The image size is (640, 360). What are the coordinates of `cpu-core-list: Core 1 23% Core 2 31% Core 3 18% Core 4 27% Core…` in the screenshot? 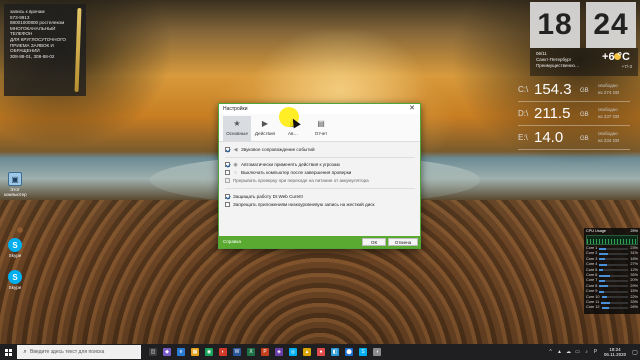 It's located at (612, 278).